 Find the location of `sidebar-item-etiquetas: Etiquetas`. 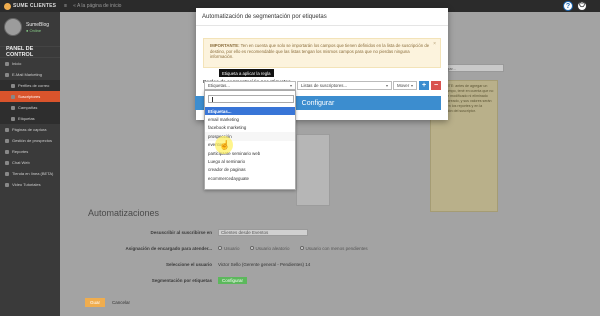

sidebar-item-etiquetas: Etiquetas is located at coordinates (30, 118).